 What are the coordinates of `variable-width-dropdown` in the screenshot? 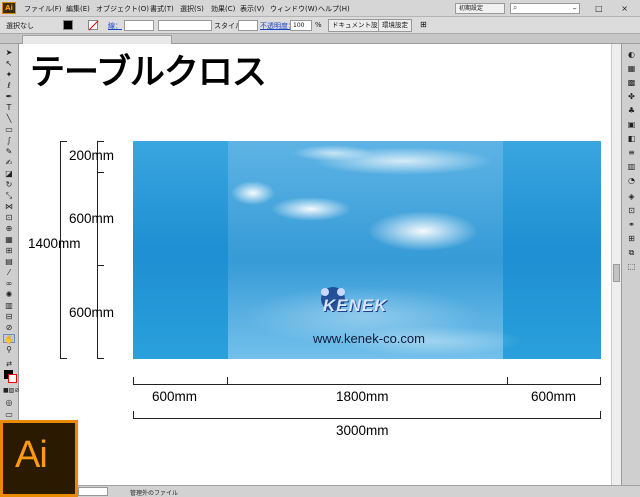 It's located at (185, 25).